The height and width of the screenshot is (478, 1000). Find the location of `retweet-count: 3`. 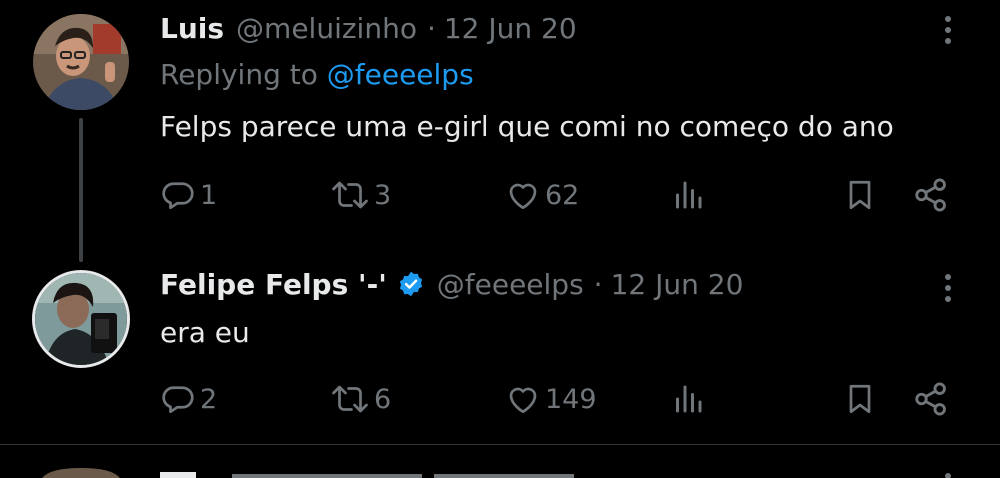

retweet-count: 3 is located at coordinates (383, 195).